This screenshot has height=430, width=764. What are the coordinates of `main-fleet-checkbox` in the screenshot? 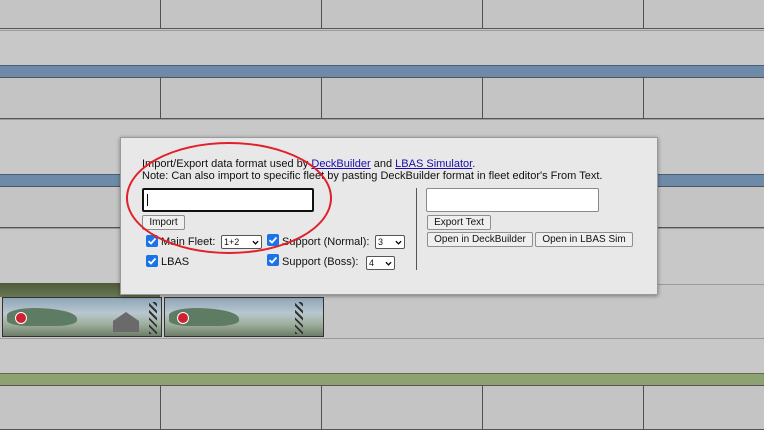 It's located at (152, 241).